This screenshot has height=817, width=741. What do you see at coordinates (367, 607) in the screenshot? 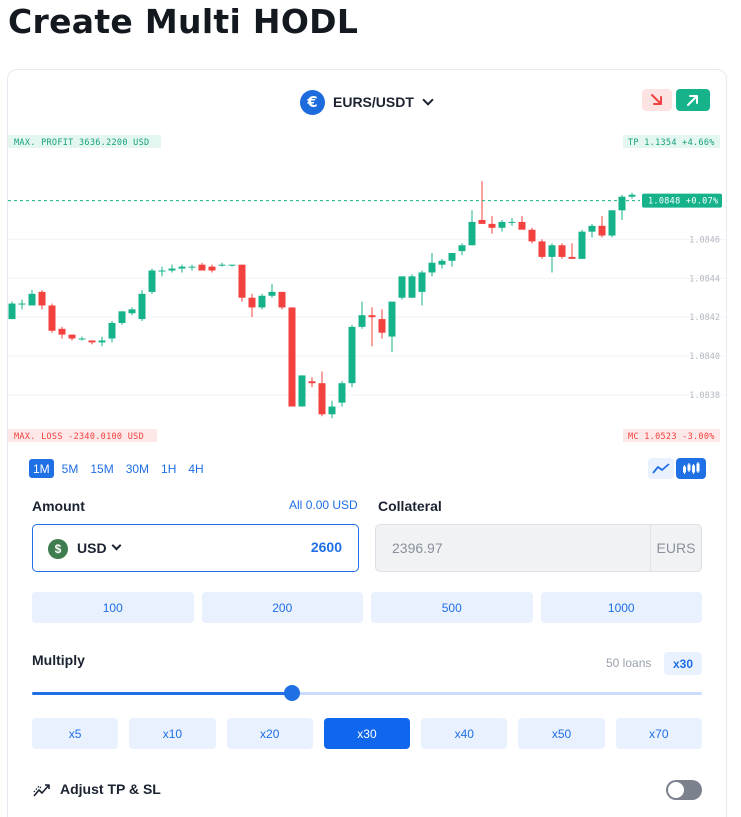
I see `amount-presets: 100 200 500 1000` at bounding box center [367, 607].